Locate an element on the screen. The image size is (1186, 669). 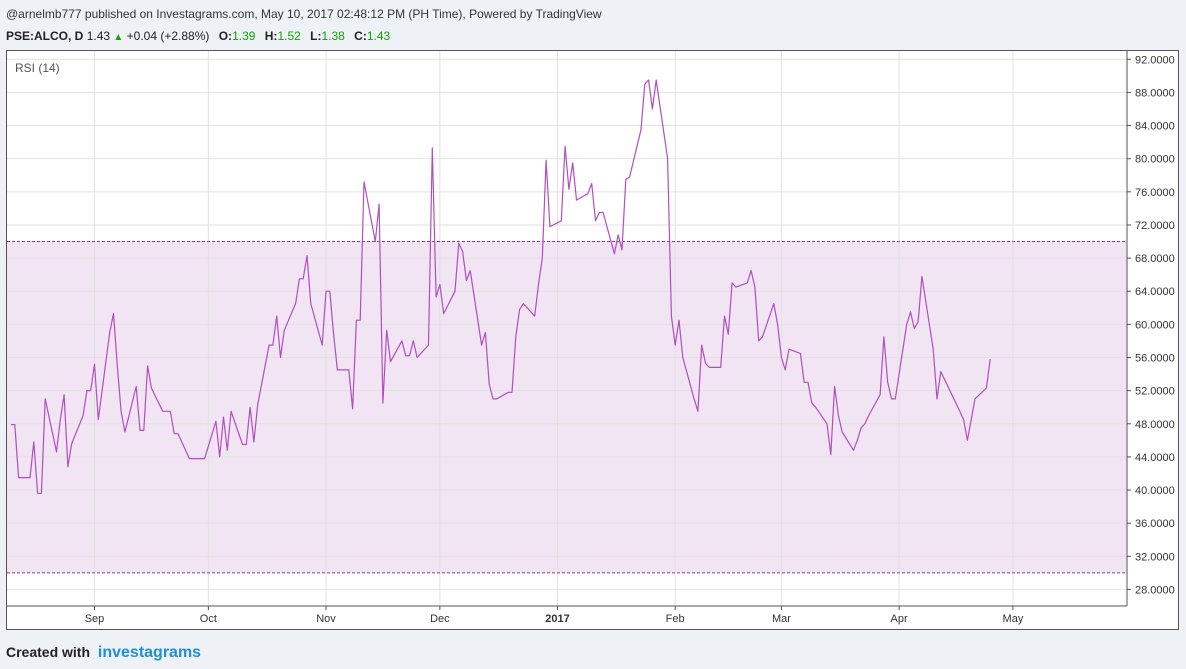
y-tick-label: 60.0000 is located at coordinates (1155, 325).